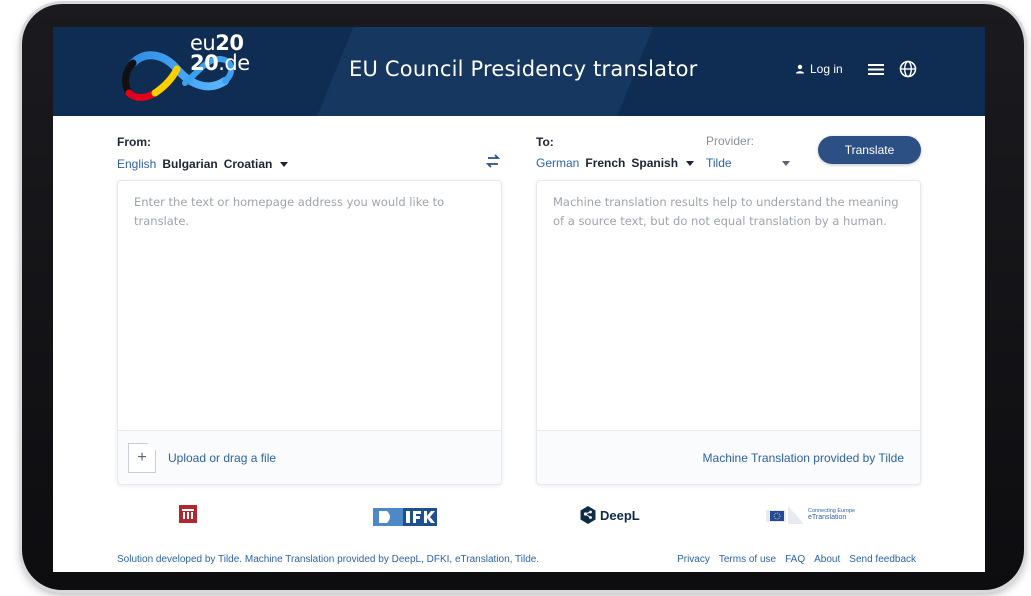 The image size is (1031, 596). I want to click on target-label: To:, so click(545, 142).